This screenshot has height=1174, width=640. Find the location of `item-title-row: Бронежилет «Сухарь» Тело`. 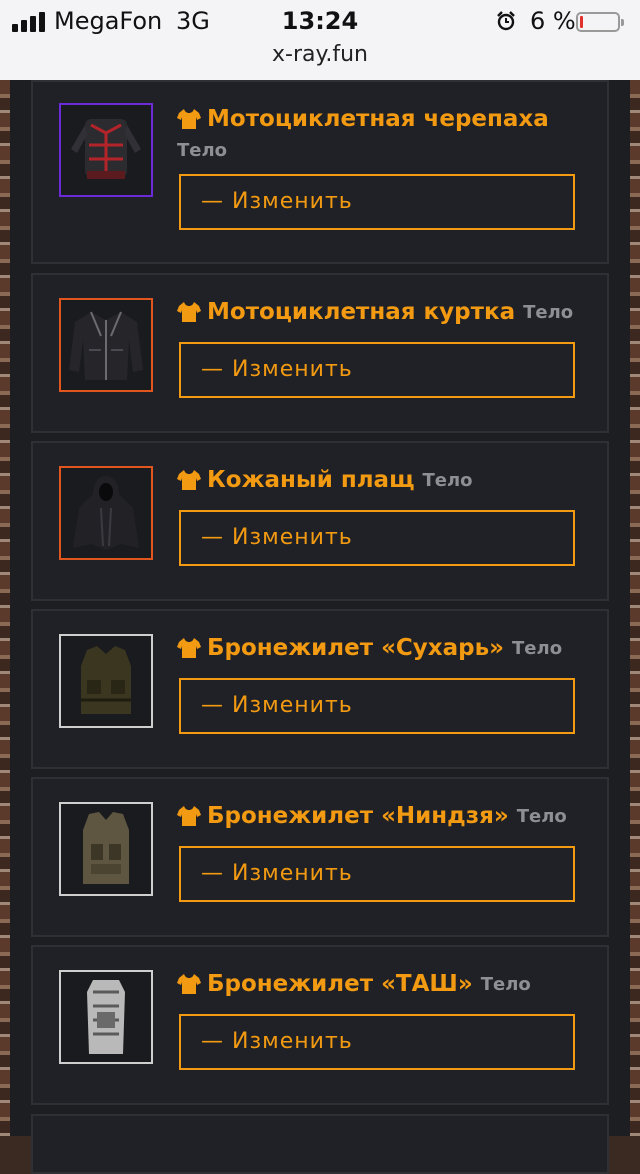

item-title-row: Бронежилет «Сухарь» Тело is located at coordinates (387, 651).